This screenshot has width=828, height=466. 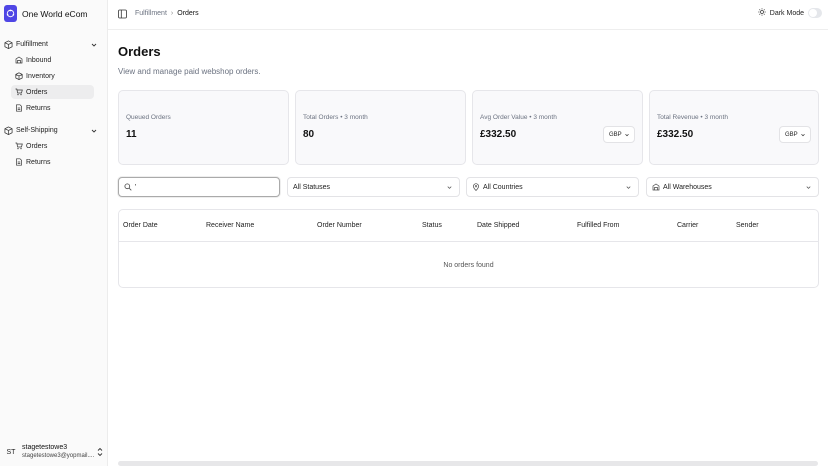 What do you see at coordinates (432, 225) in the screenshot?
I see `column-header-status: Status` at bounding box center [432, 225].